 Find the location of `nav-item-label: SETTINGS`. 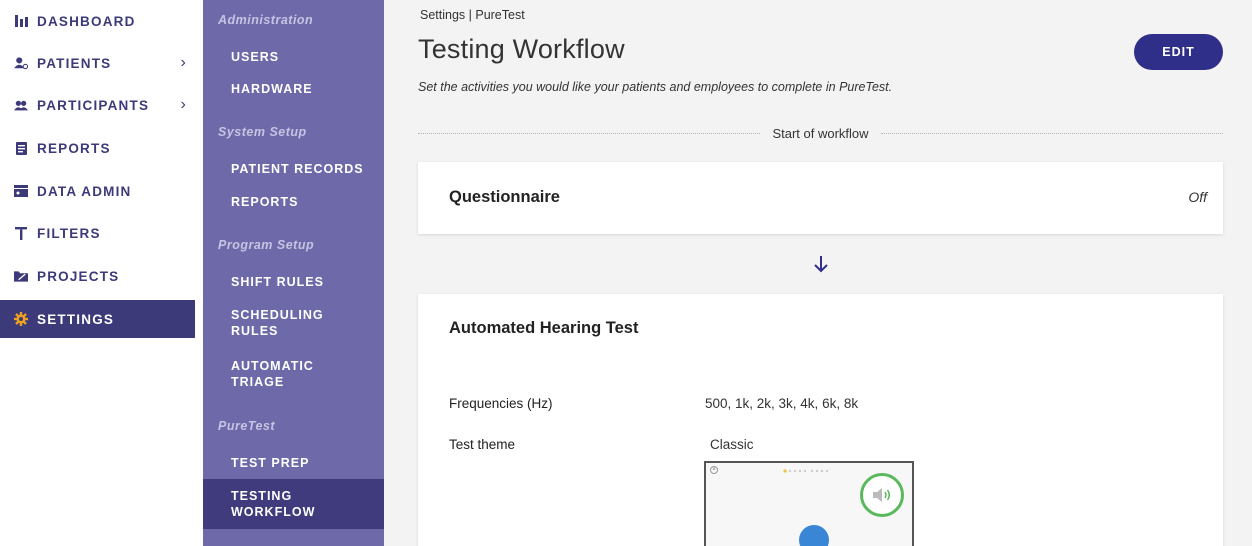

nav-item-label: SETTINGS is located at coordinates (76, 319).